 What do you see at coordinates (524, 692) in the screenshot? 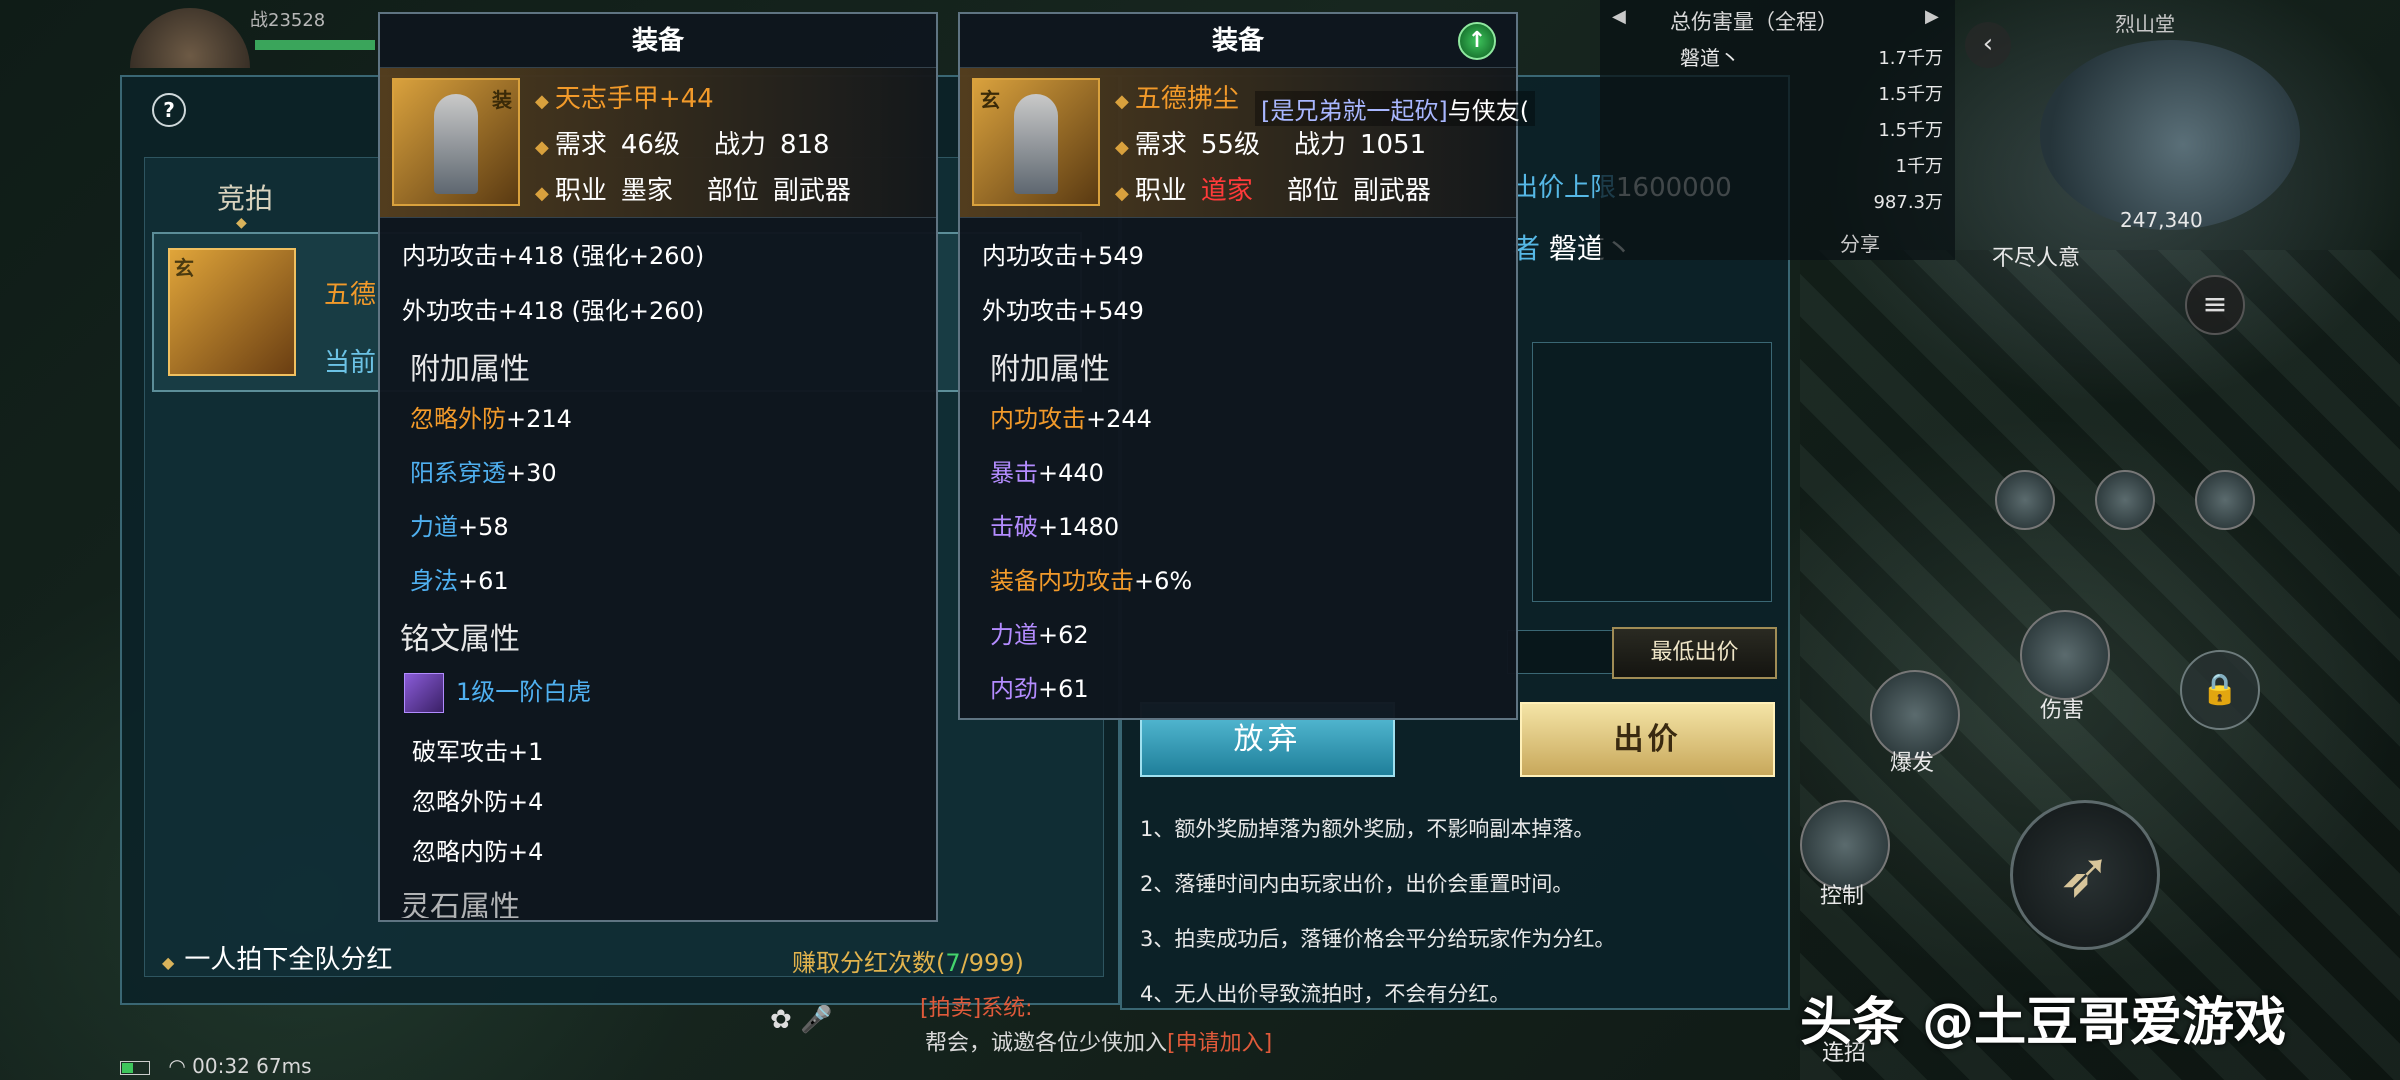
I see `inscription-name: 1级一阶白虎` at bounding box center [524, 692].